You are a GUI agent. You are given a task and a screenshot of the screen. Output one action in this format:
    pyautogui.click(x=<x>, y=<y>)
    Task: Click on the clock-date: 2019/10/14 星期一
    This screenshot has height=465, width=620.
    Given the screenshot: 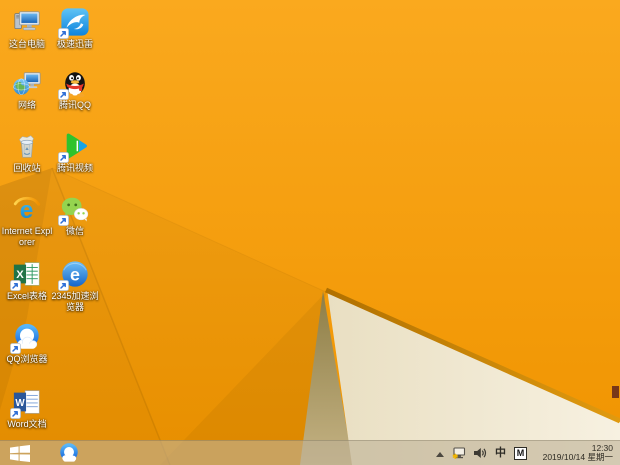 What is the action you would take?
    pyautogui.click(x=577, y=457)
    